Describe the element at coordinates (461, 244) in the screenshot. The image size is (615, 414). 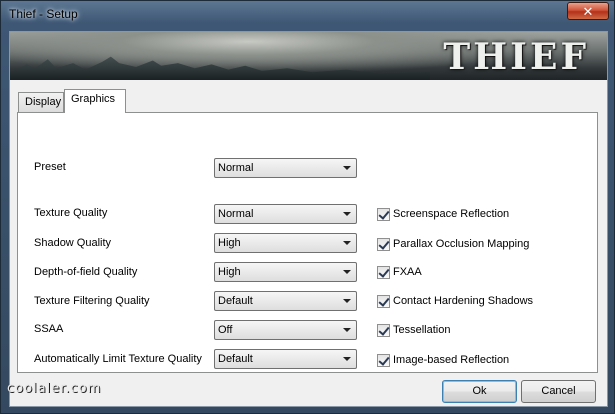
I see `parallax-occlusion-mapping-label: Parallax Occlusion Mapping` at that location.